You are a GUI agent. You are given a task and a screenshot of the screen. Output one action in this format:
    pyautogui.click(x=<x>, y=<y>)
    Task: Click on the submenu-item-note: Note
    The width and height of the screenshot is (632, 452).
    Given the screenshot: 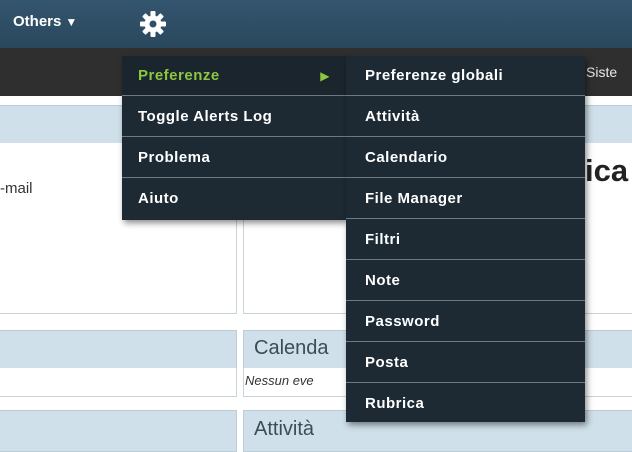 What is the action you would take?
    pyautogui.click(x=465, y=281)
    